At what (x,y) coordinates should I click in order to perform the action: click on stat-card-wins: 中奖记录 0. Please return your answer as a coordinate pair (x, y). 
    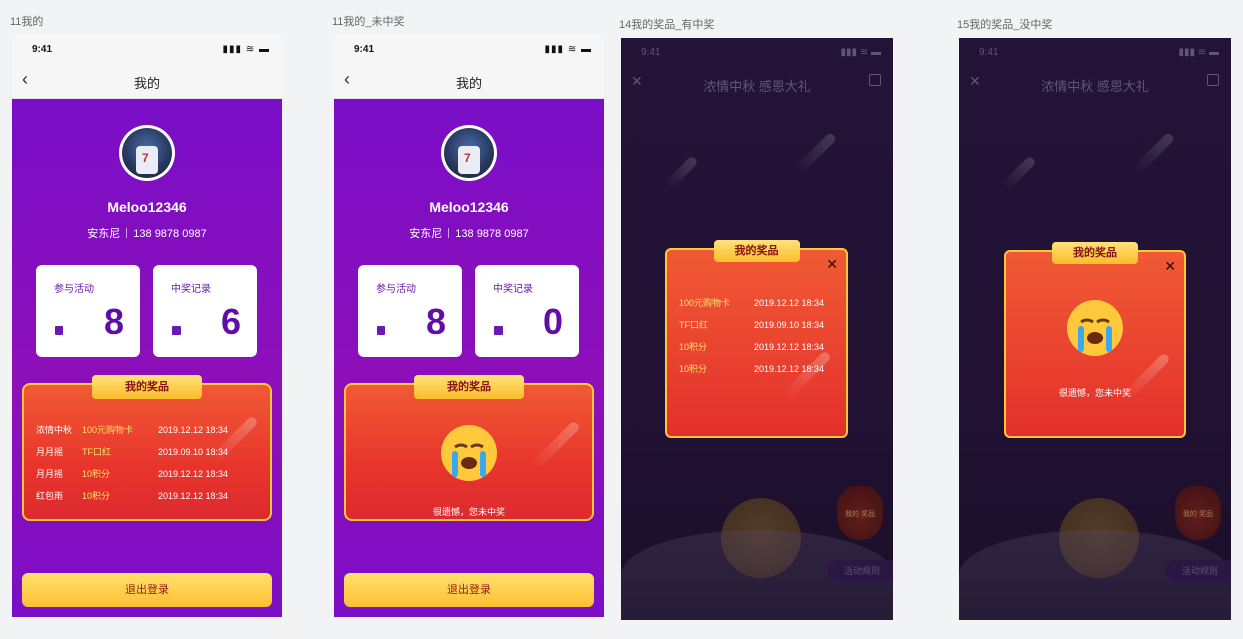
    Looking at the image, I should click on (527, 311).